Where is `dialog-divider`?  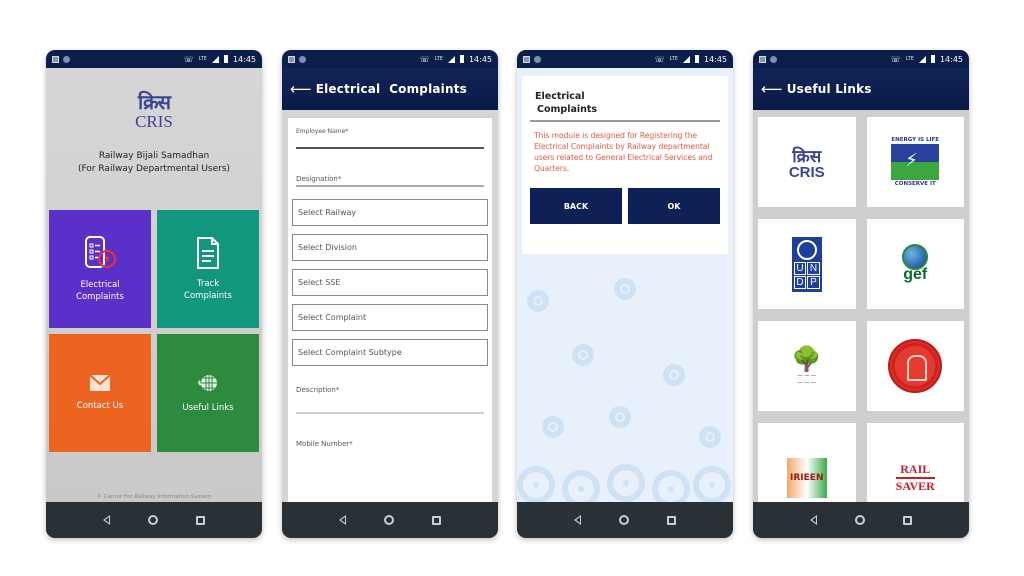 dialog-divider is located at coordinates (625, 121).